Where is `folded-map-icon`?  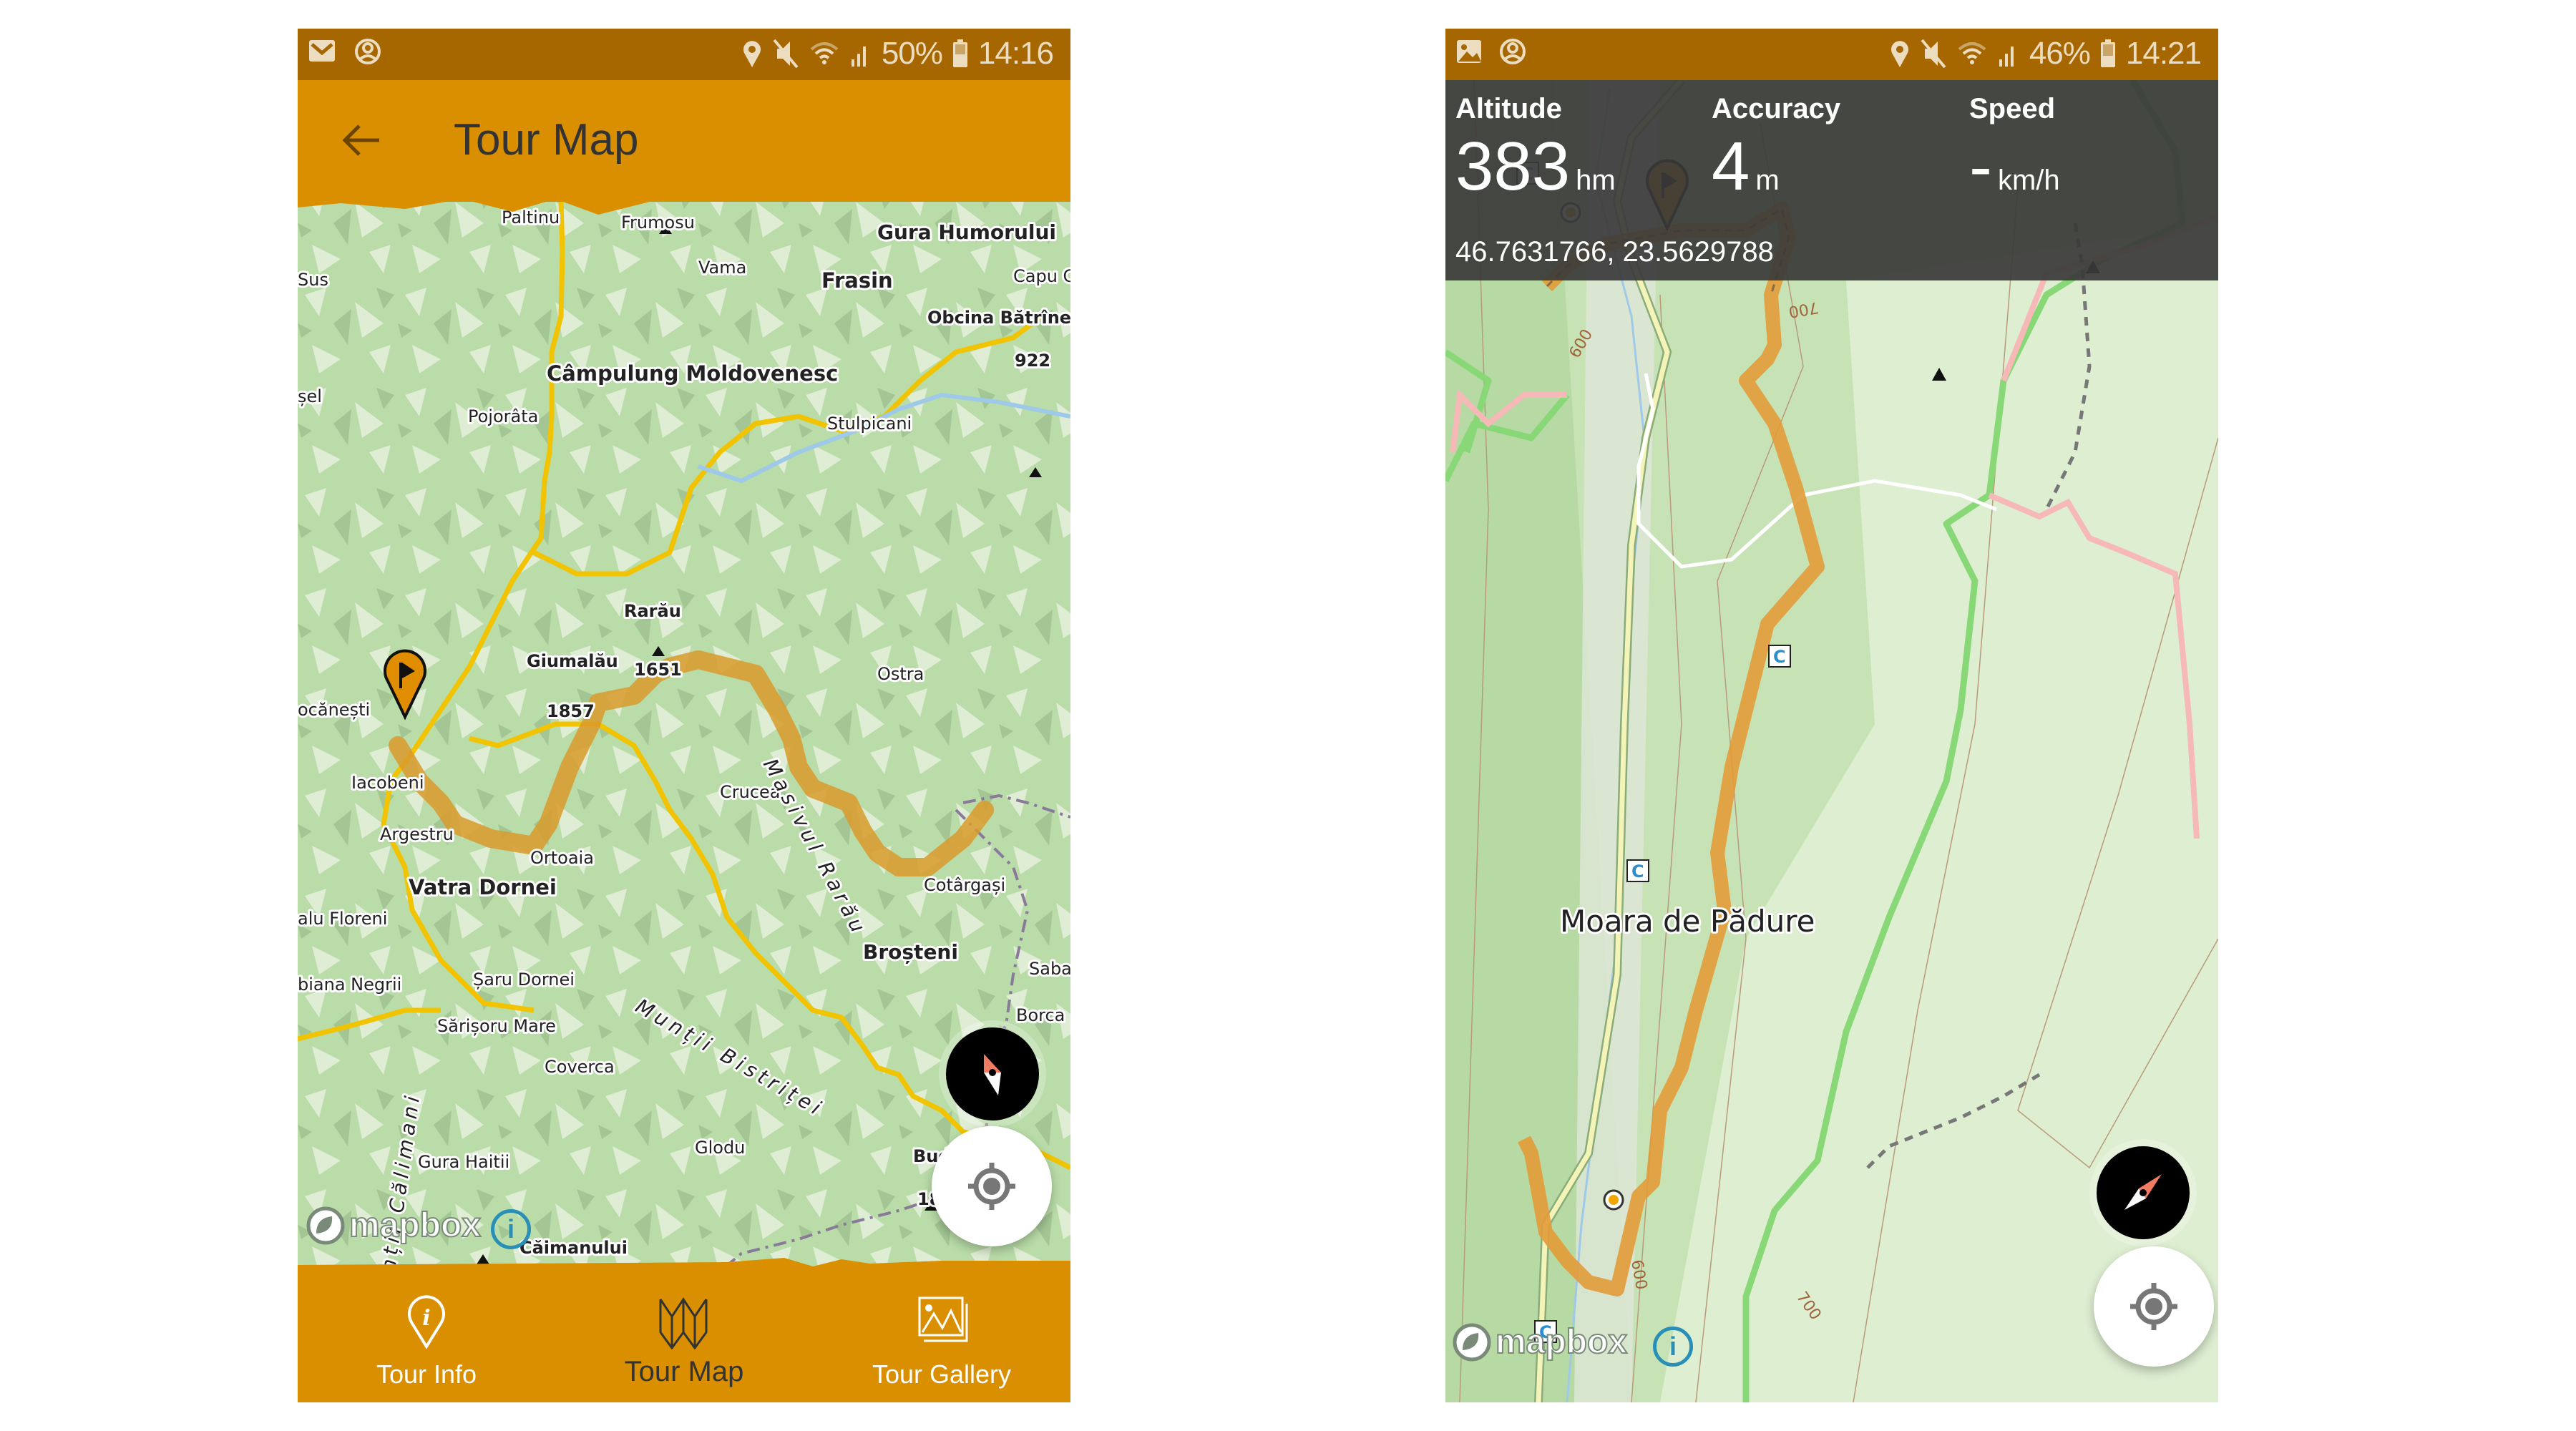 folded-map-icon is located at coordinates (683, 1323).